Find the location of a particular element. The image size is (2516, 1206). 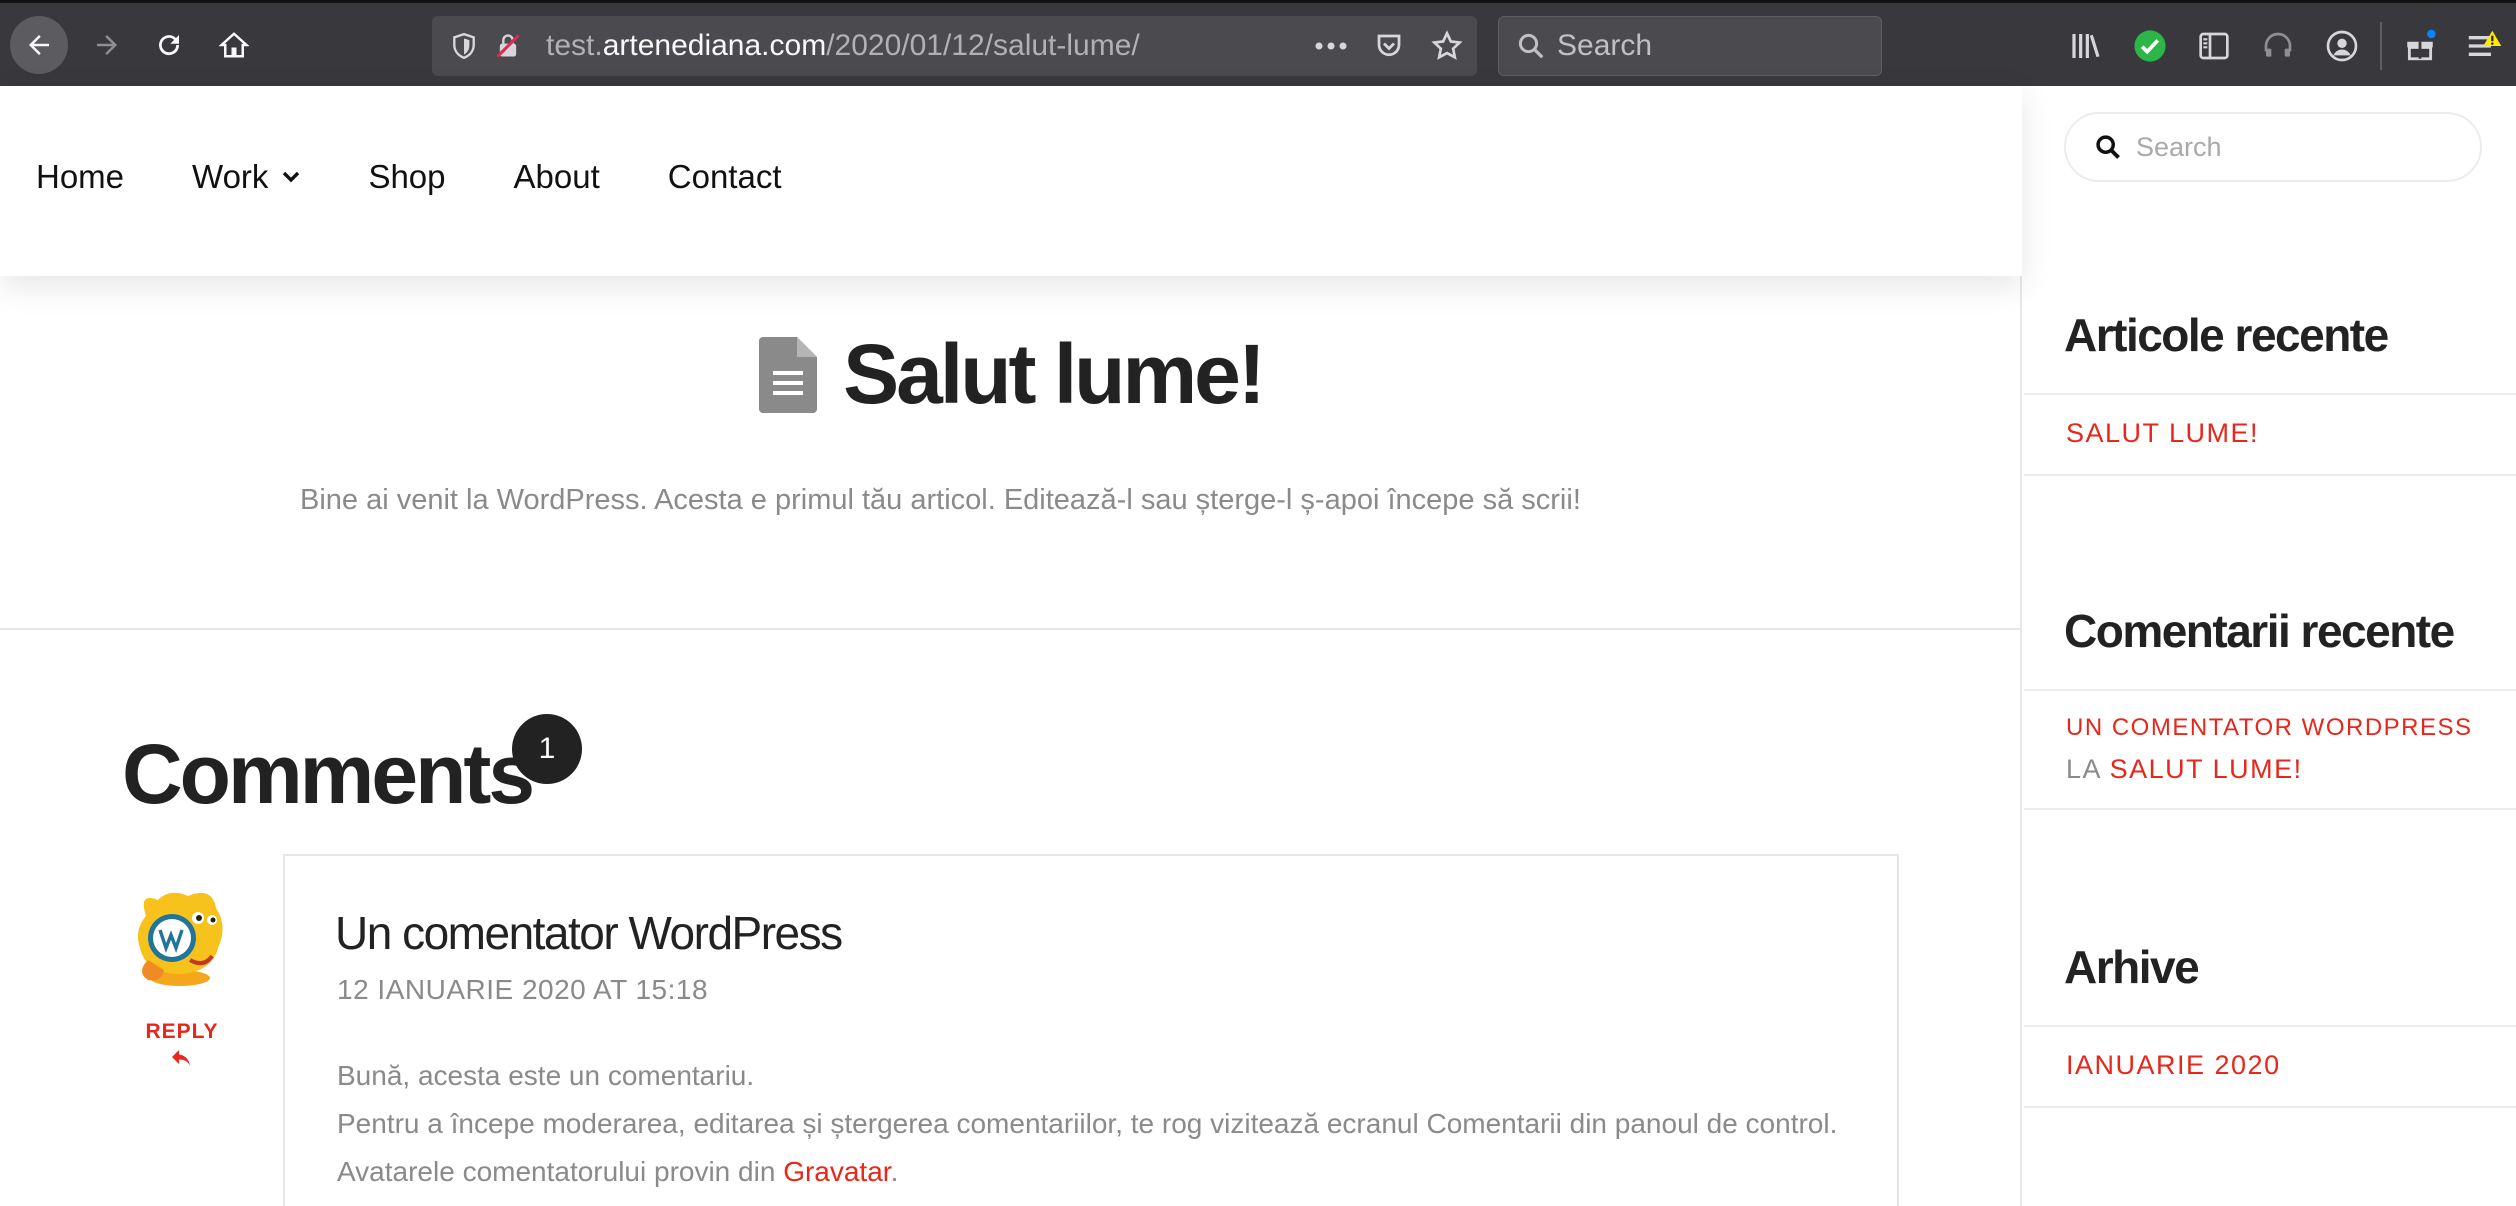

home-button is located at coordinates (234, 45).